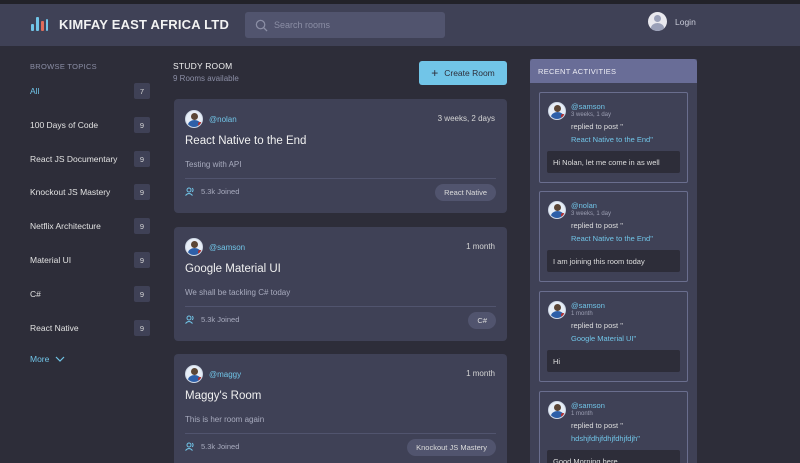  What do you see at coordinates (206, 78) in the screenshot?
I see `rooms-available-count: 9 Rooms available` at bounding box center [206, 78].